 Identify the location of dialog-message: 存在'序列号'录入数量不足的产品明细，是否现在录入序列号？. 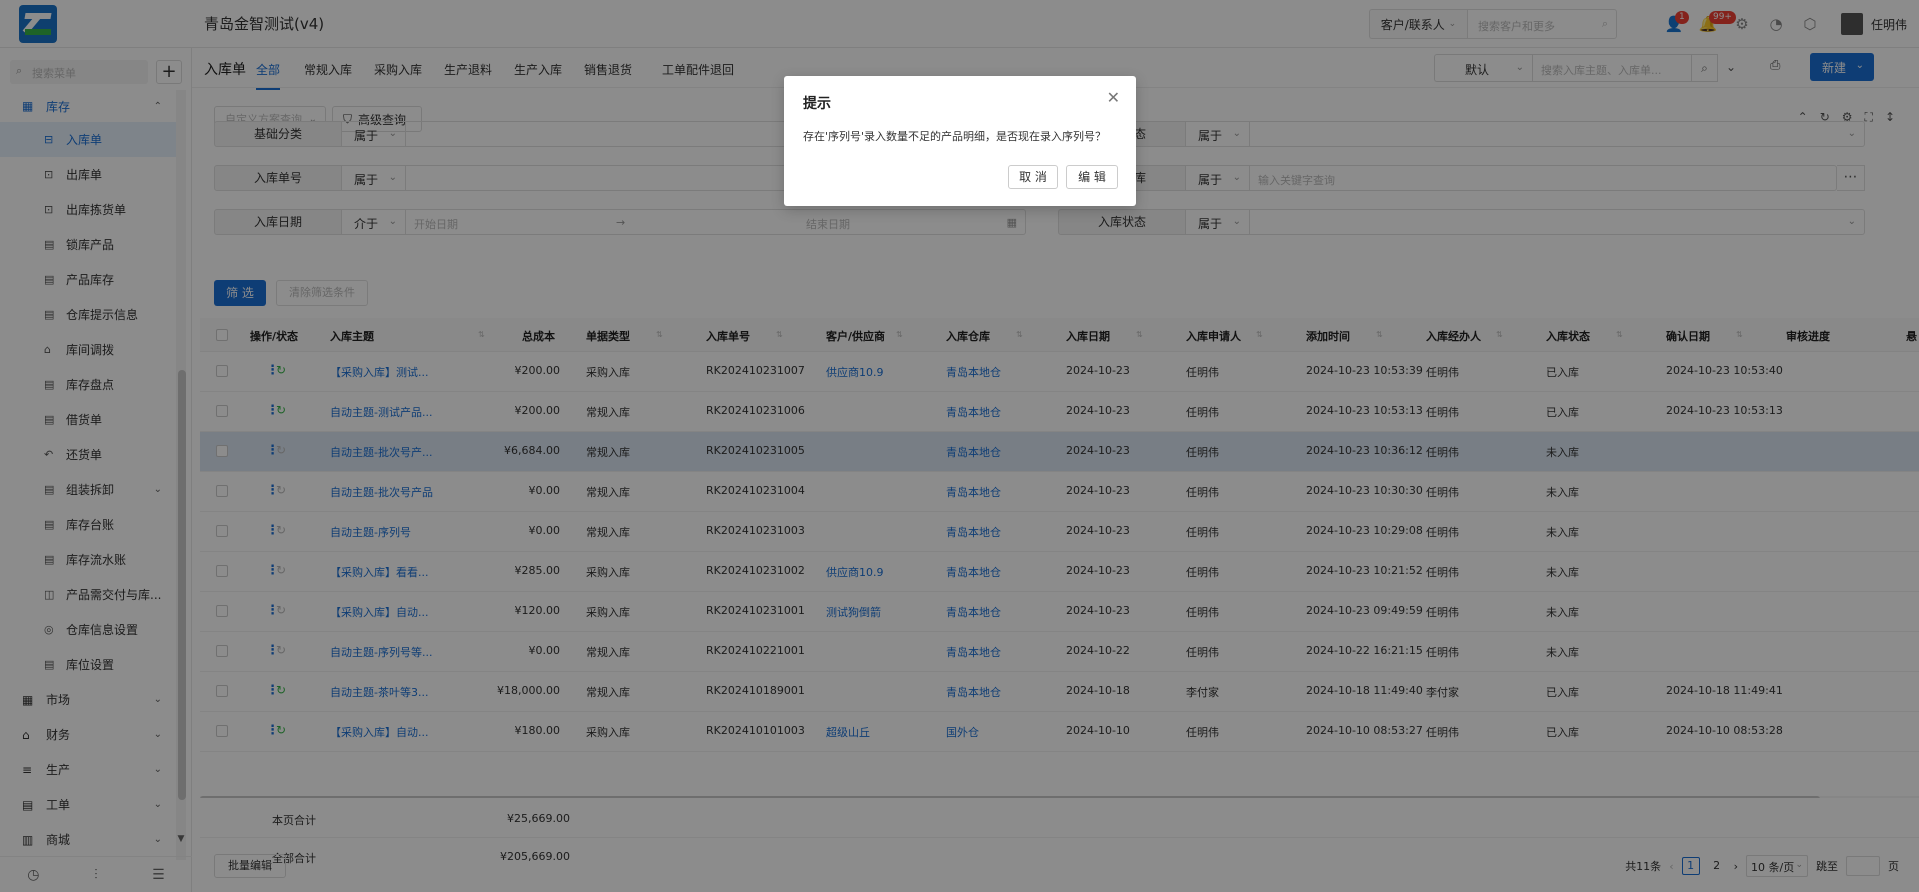
(955, 136).